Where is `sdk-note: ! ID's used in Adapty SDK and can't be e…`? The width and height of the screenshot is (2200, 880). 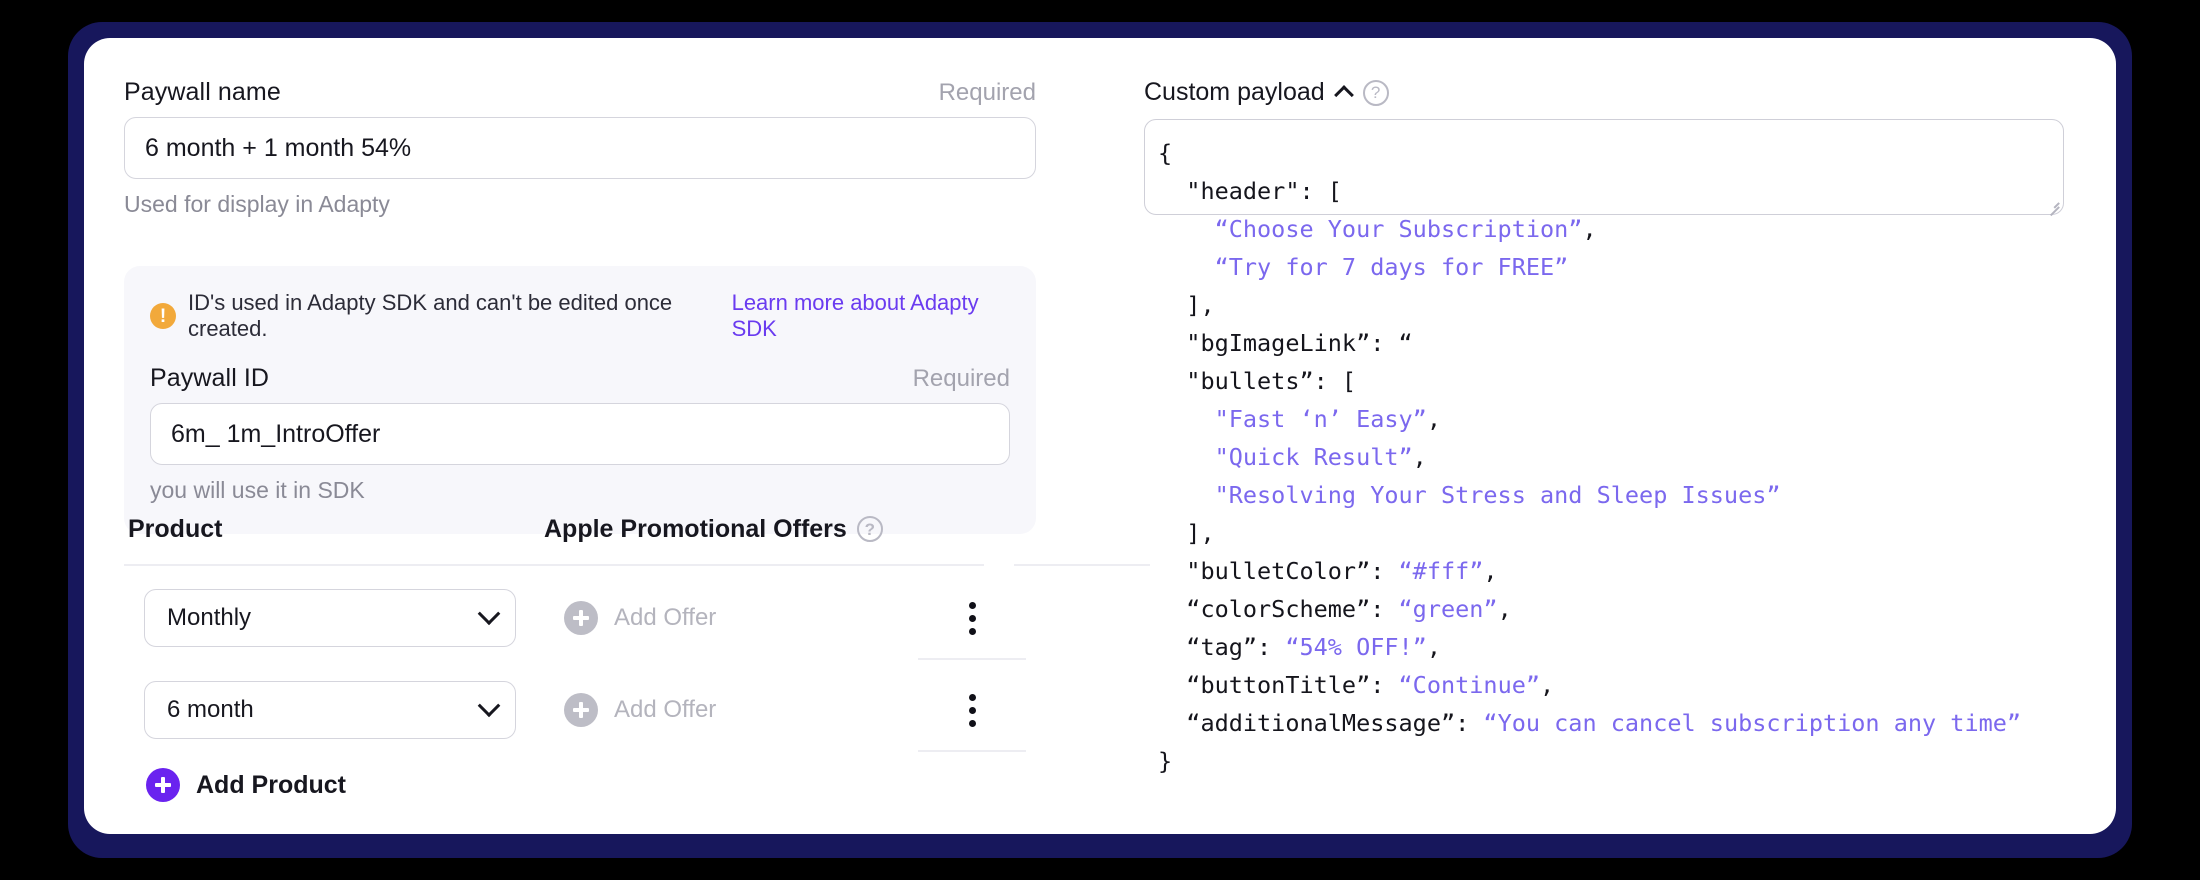 sdk-note: ! ID's used in Adapty SDK and can't be e… is located at coordinates (580, 316).